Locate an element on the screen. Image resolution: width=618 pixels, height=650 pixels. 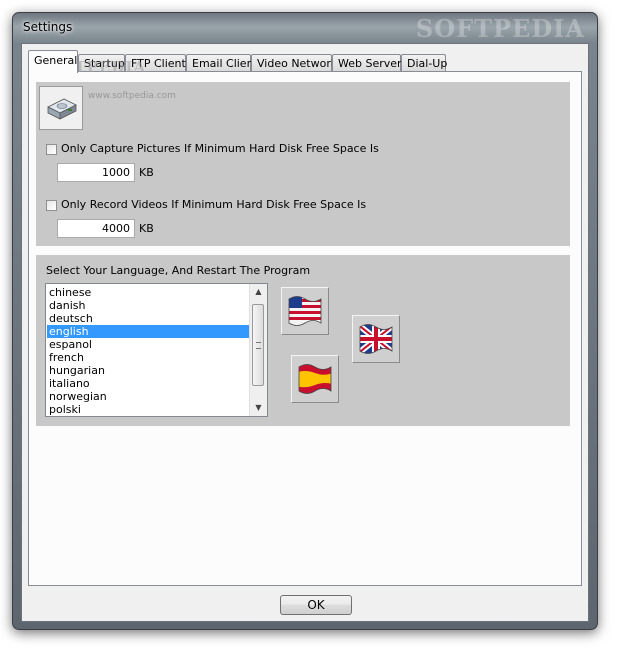
softpedia-url-watermark: www.softpedia.com is located at coordinates (132, 96).